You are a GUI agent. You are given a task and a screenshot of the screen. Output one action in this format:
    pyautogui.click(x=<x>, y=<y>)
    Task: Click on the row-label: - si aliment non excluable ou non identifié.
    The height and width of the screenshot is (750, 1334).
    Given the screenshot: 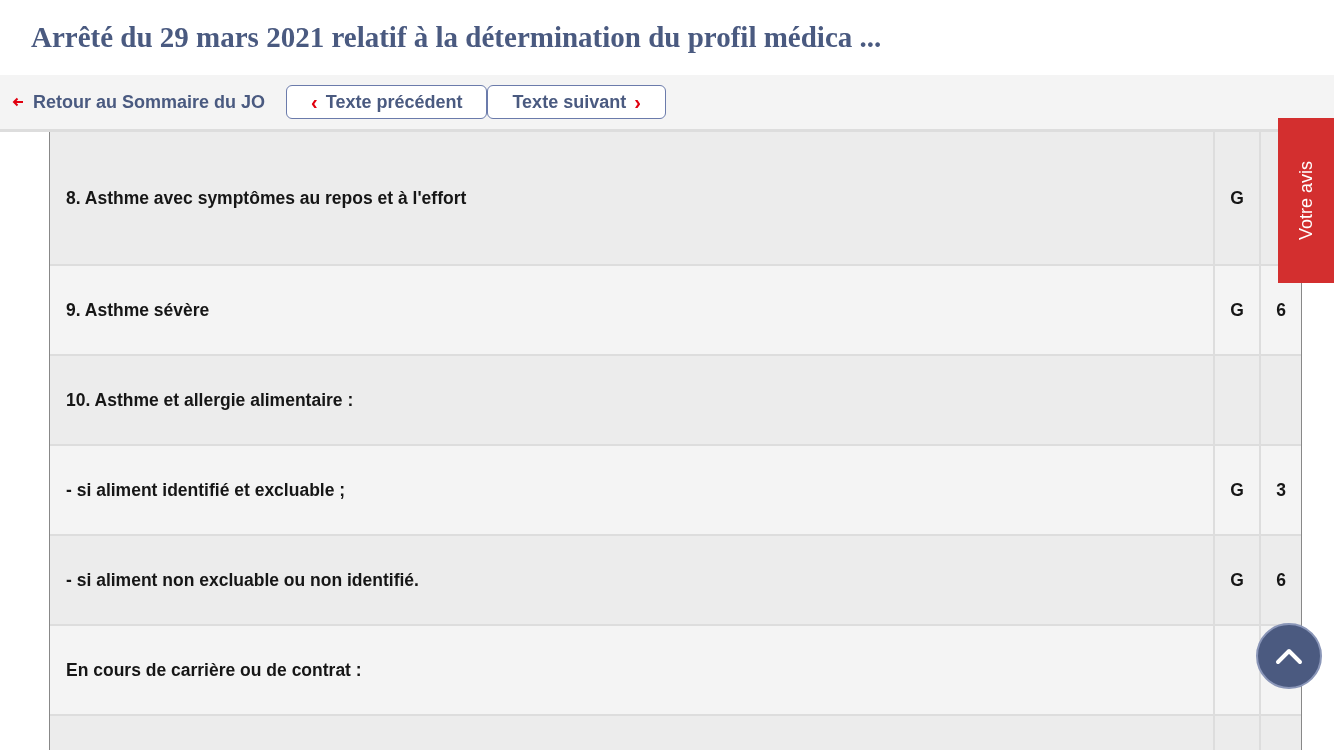 What is the action you would take?
    pyautogui.click(x=242, y=580)
    